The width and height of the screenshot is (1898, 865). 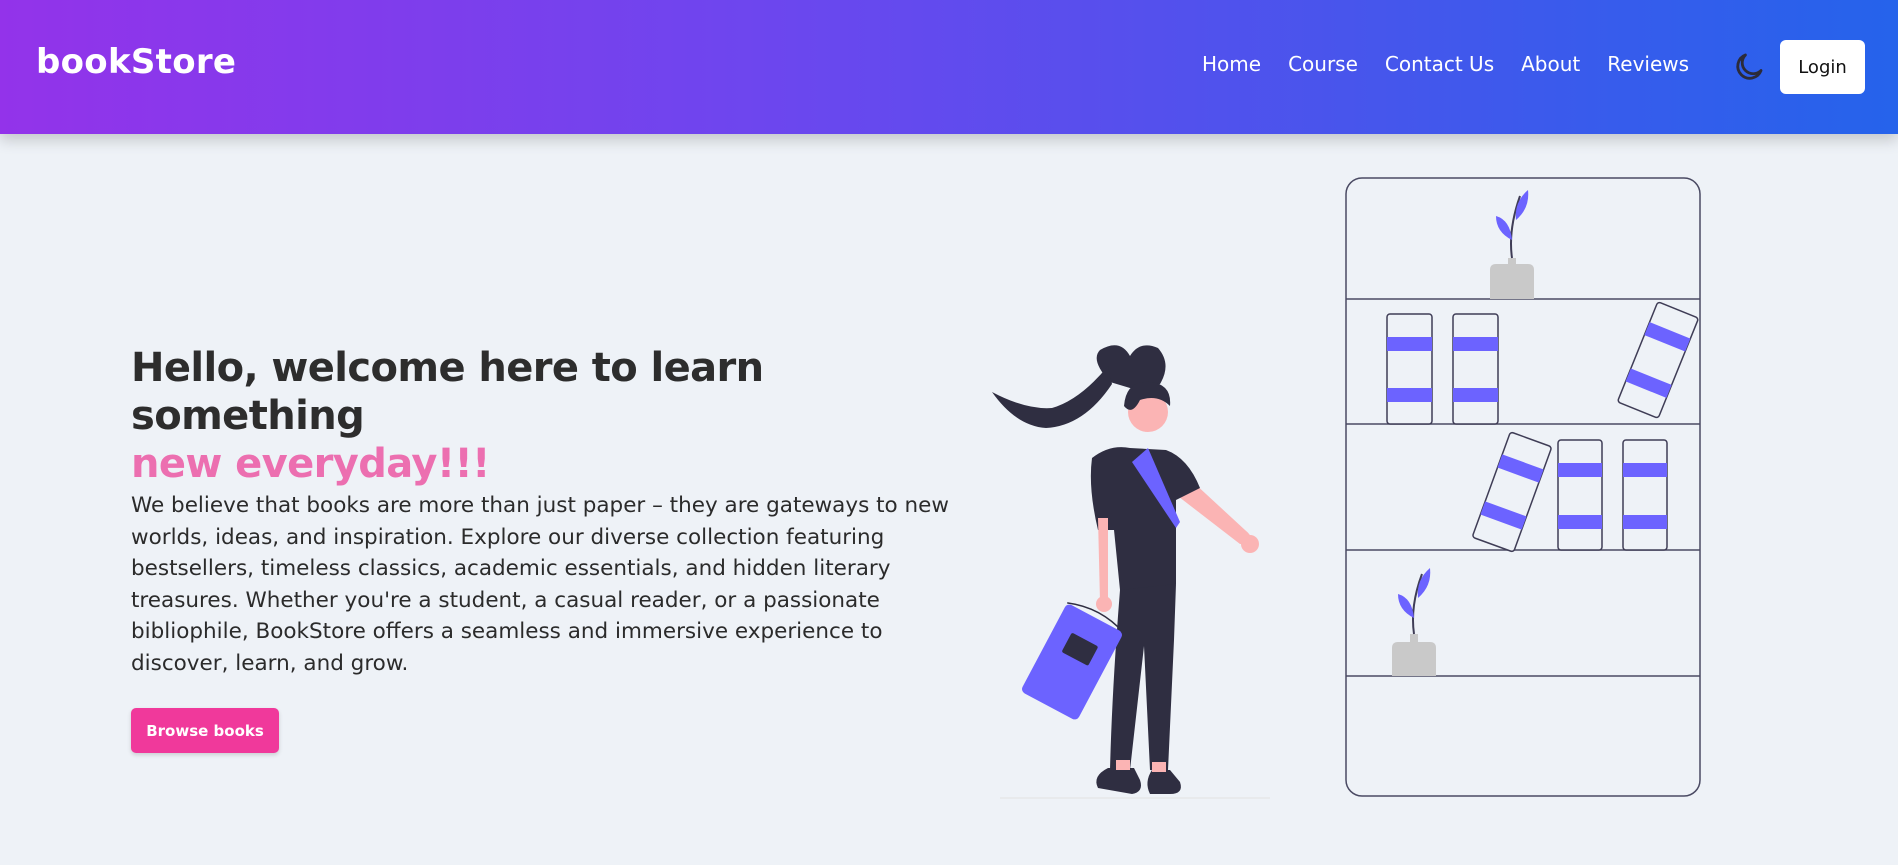 I want to click on hero-title-line1: Hello, welcome here to learn something, so click(x=447, y=392).